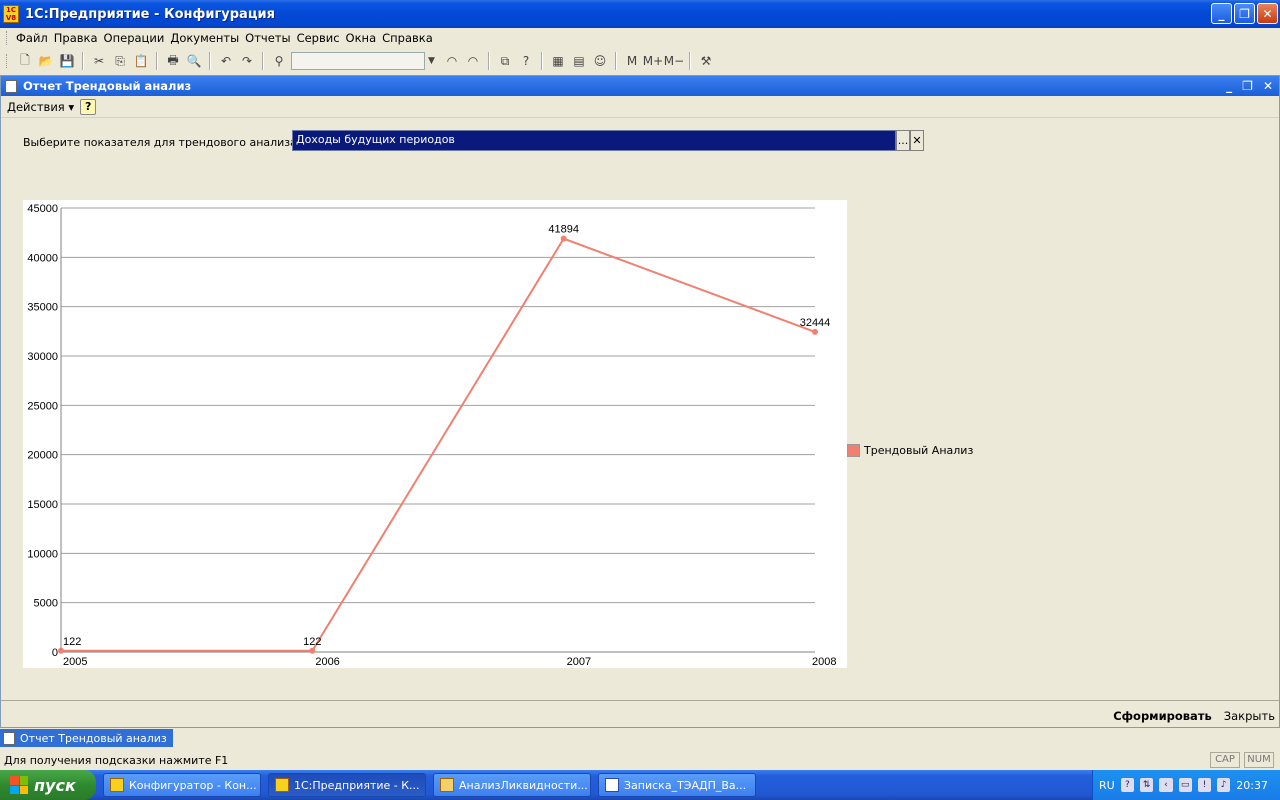 The image size is (1280, 800). What do you see at coordinates (526, 61) in the screenshot?
I see `1c-help-icon: ?` at bounding box center [526, 61].